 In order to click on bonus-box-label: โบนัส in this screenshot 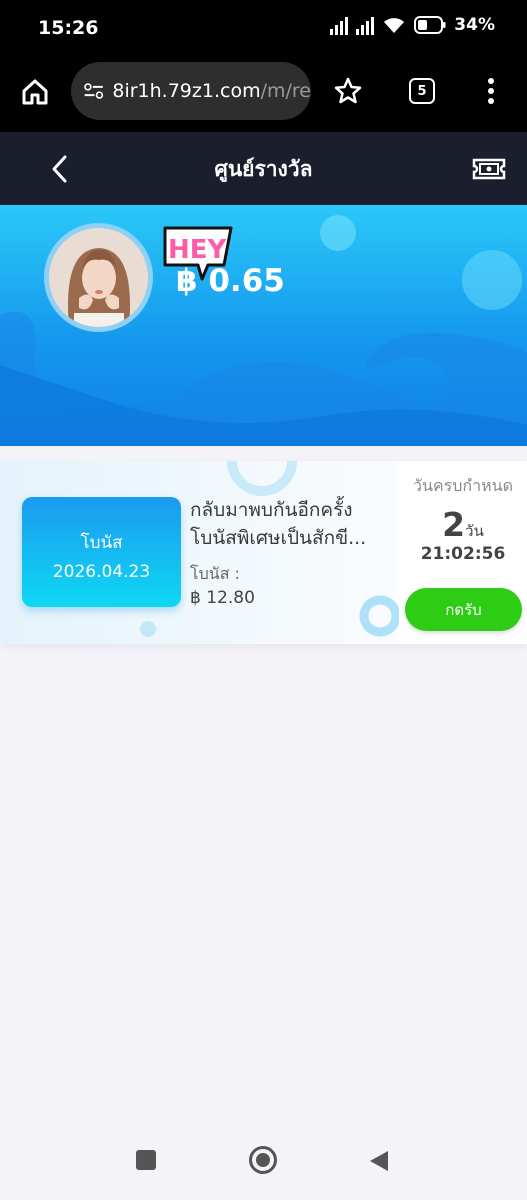, I will do `click(101, 543)`.